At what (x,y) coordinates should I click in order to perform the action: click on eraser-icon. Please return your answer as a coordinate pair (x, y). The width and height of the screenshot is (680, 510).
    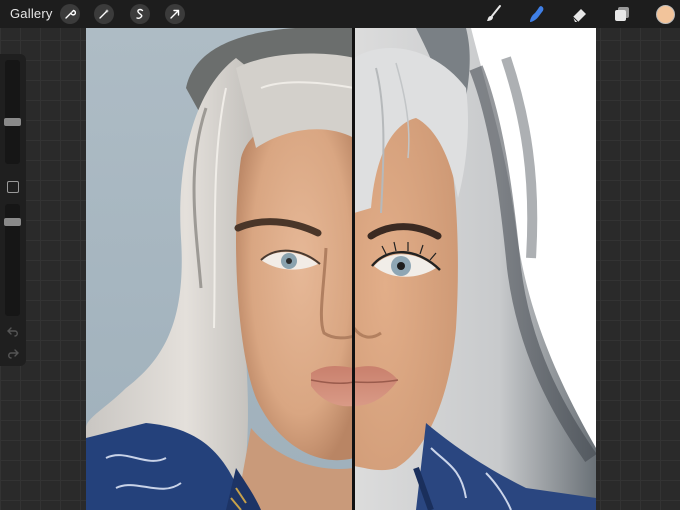
    Looking at the image, I should click on (579, 16).